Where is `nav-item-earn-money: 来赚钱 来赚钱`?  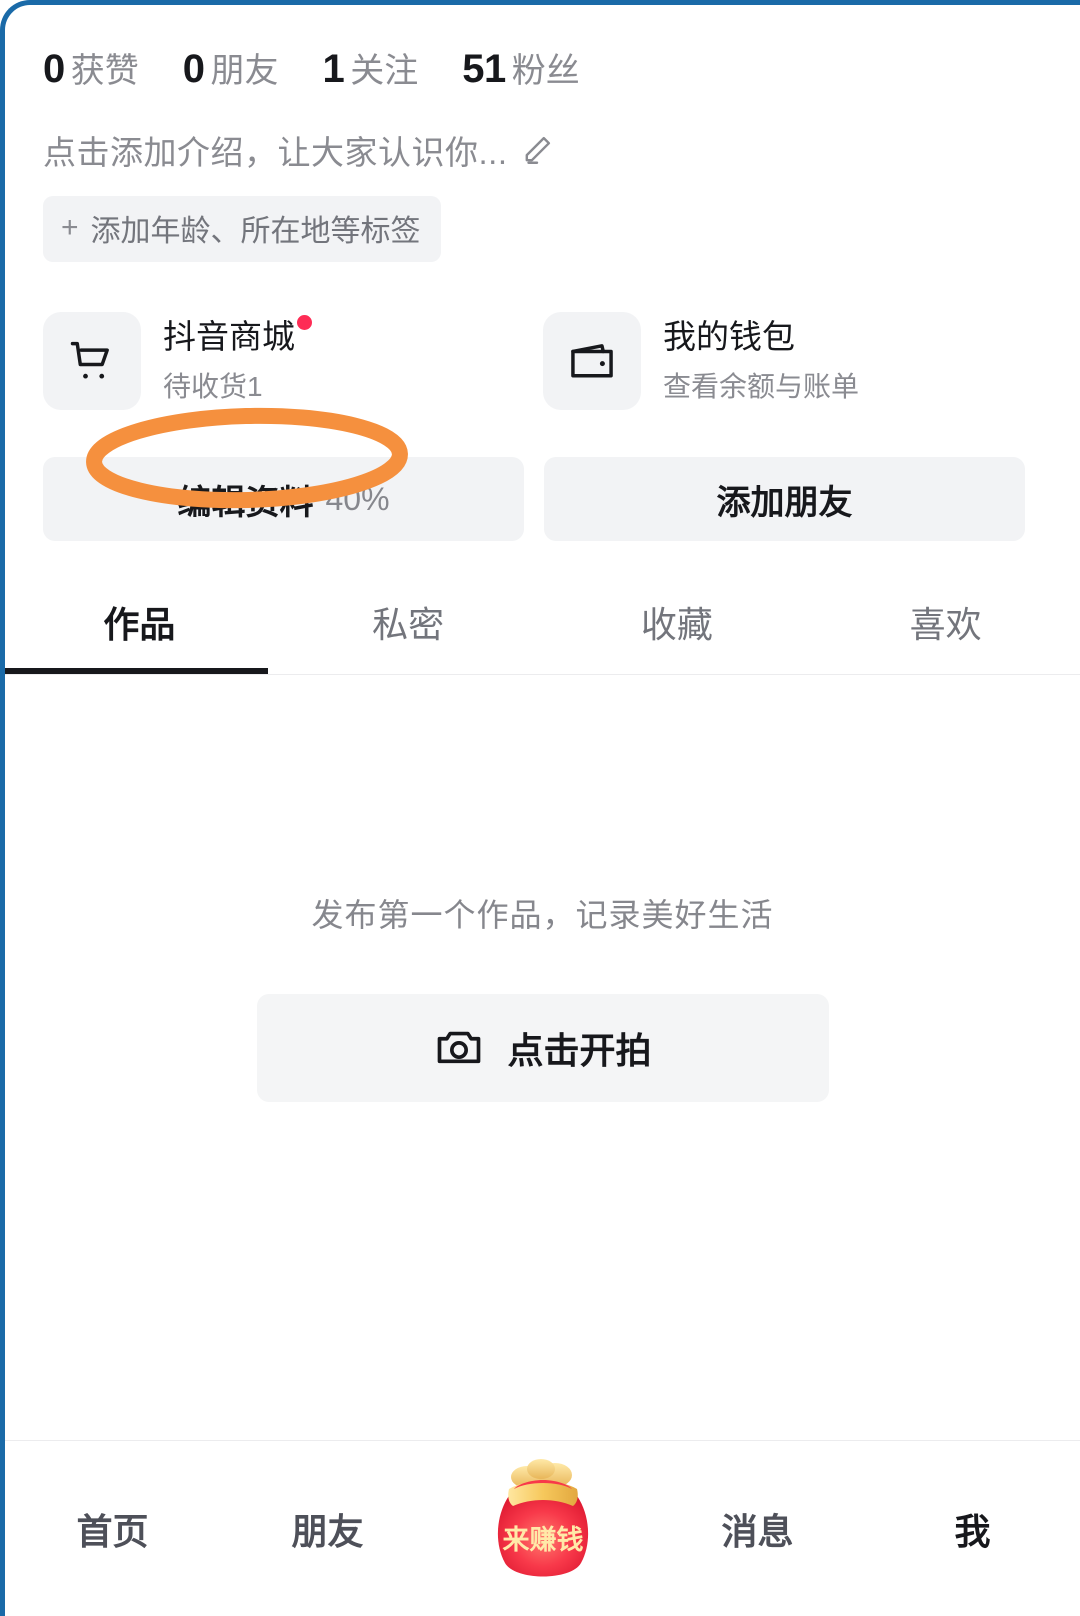
nav-item-earn-money: 来赚钱 来赚钱 is located at coordinates (542, 1509).